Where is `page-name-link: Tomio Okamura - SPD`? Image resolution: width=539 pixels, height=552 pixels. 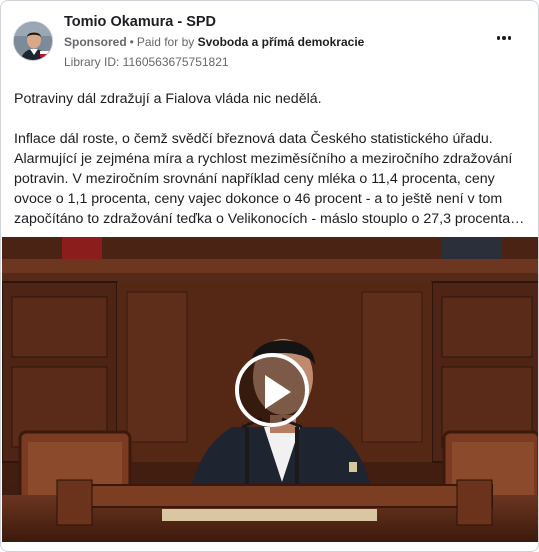
page-name-link: Tomio Okamura - SPD is located at coordinates (140, 22).